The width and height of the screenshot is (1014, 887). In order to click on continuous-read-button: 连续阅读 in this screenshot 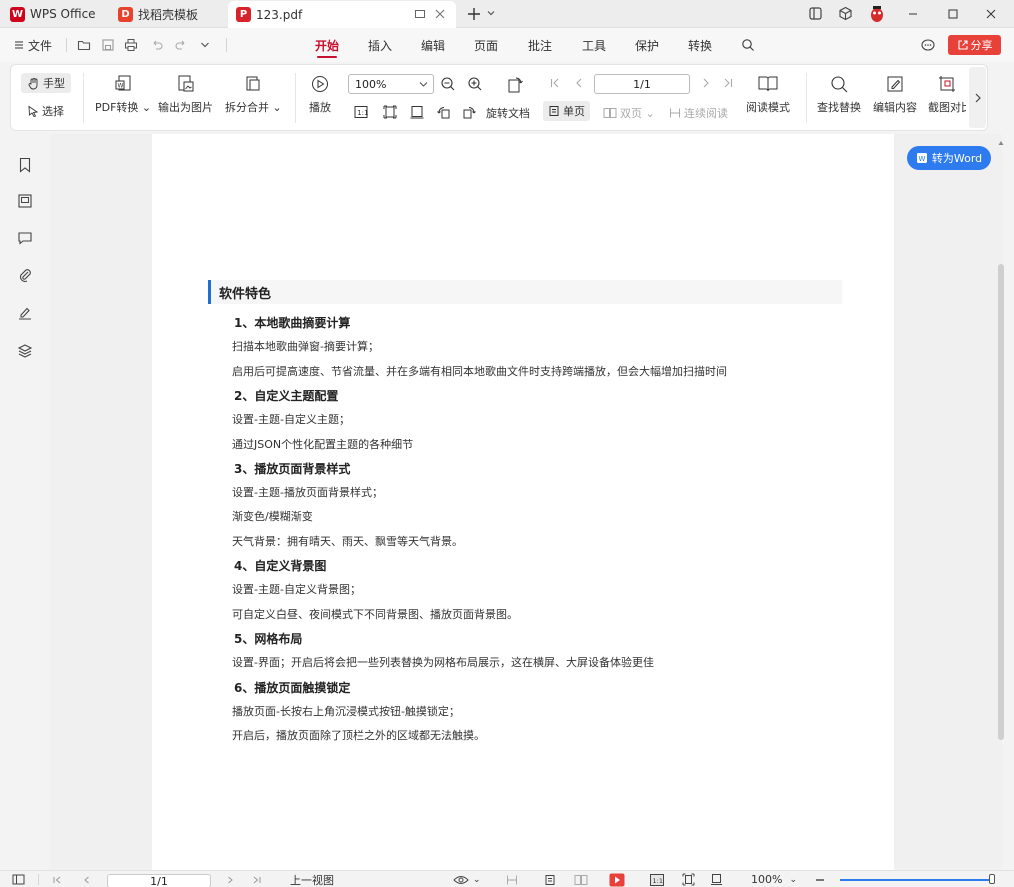, I will do `click(698, 113)`.